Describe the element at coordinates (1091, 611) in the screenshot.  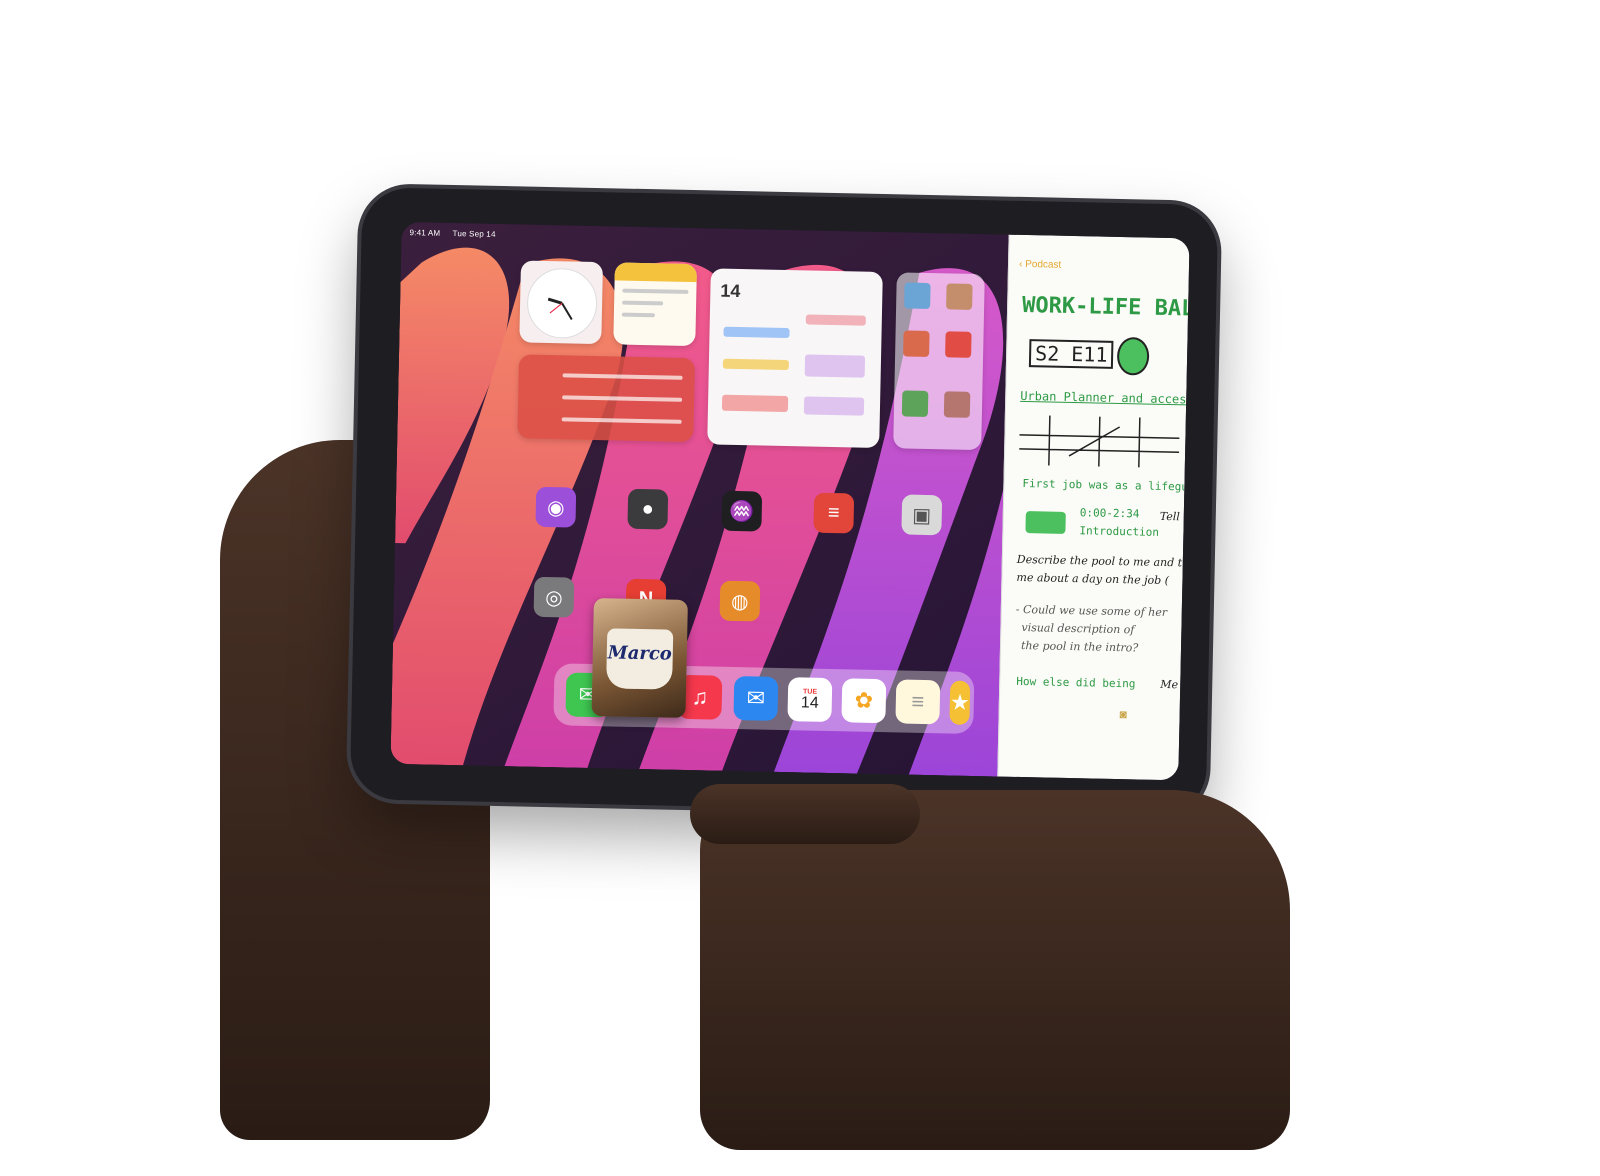
I see `note-comment-1: - Could we use some of her` at that location.